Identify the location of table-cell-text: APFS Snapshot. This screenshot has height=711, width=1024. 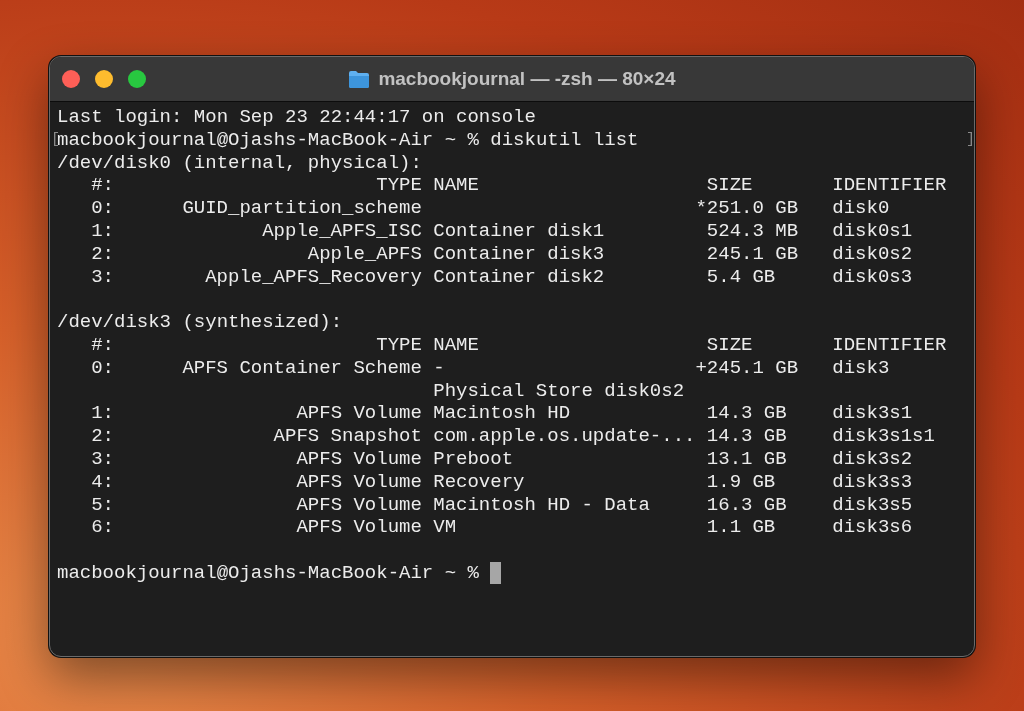
(347, 436).